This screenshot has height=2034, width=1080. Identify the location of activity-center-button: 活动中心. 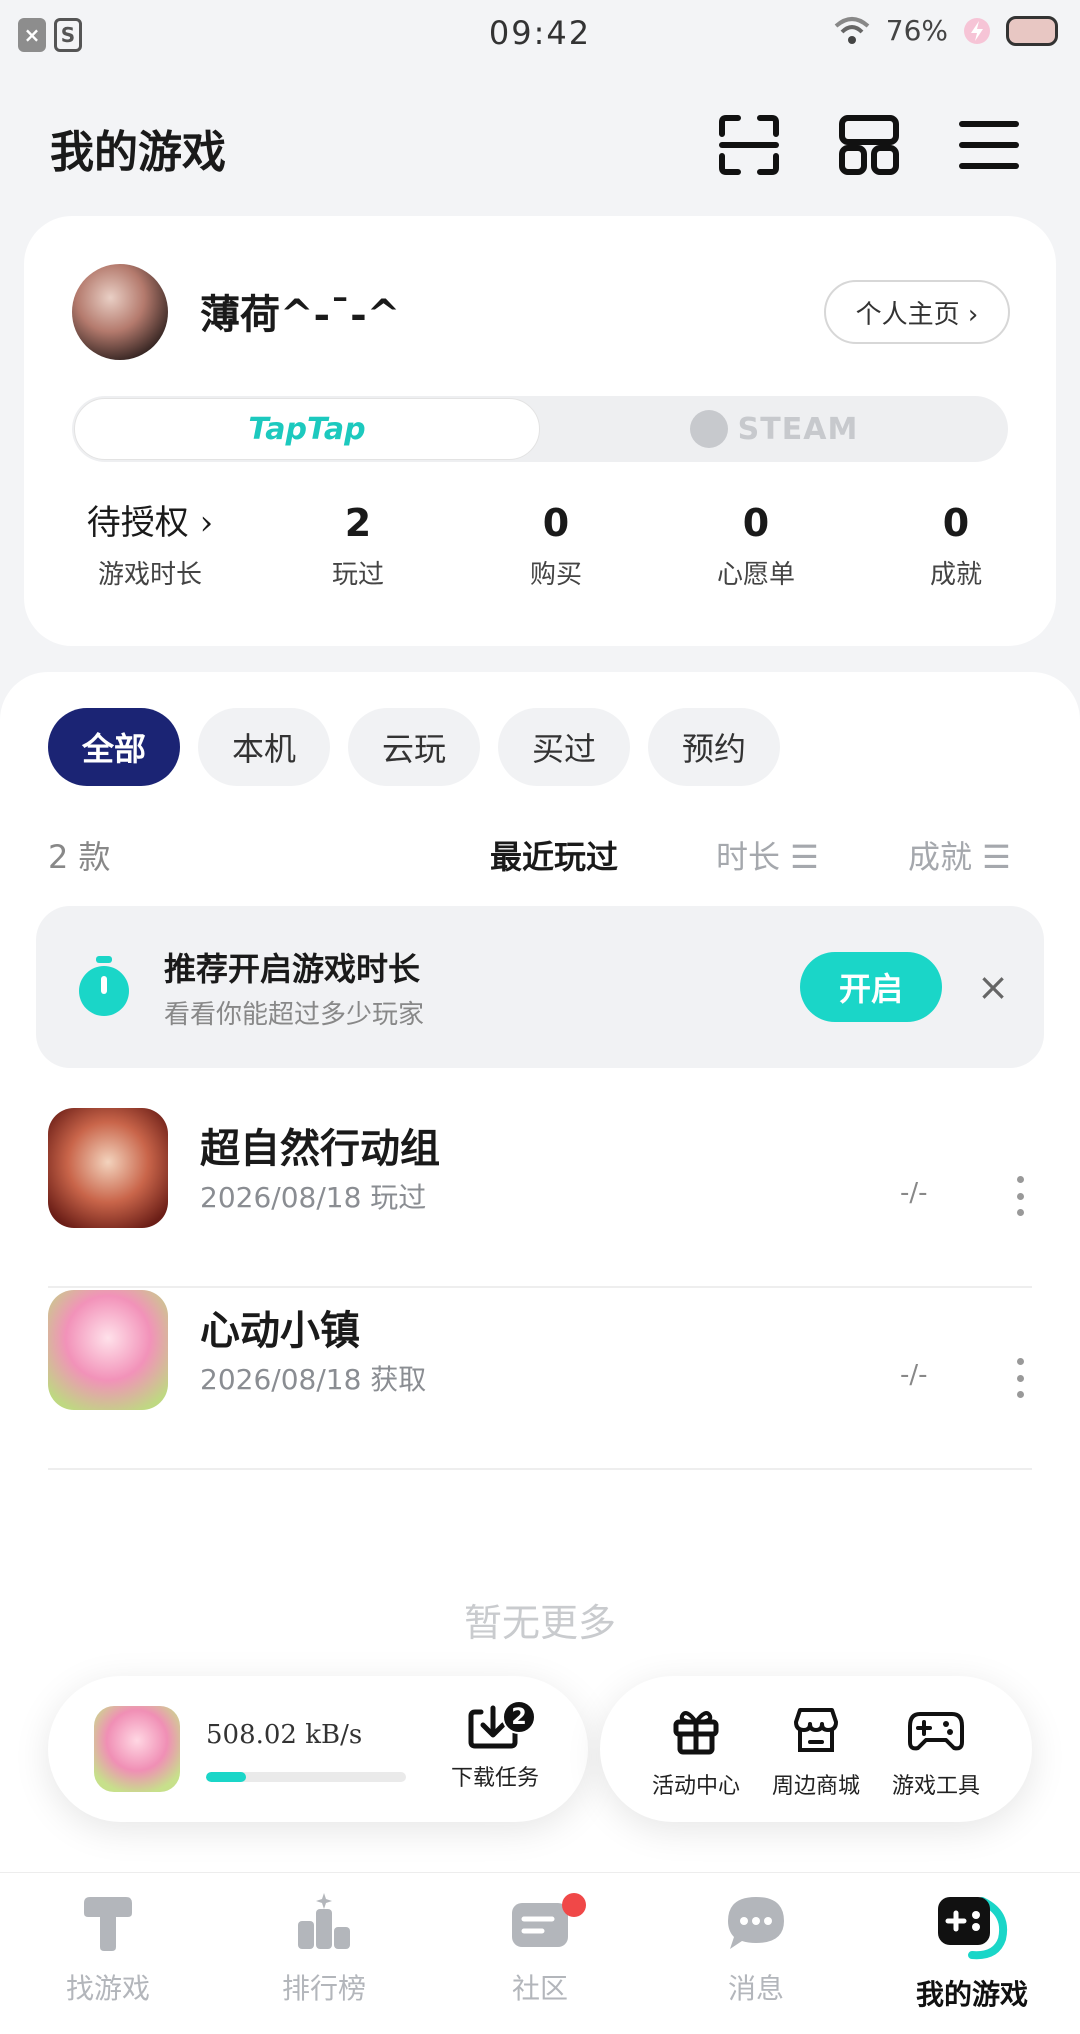
(696, 1751).